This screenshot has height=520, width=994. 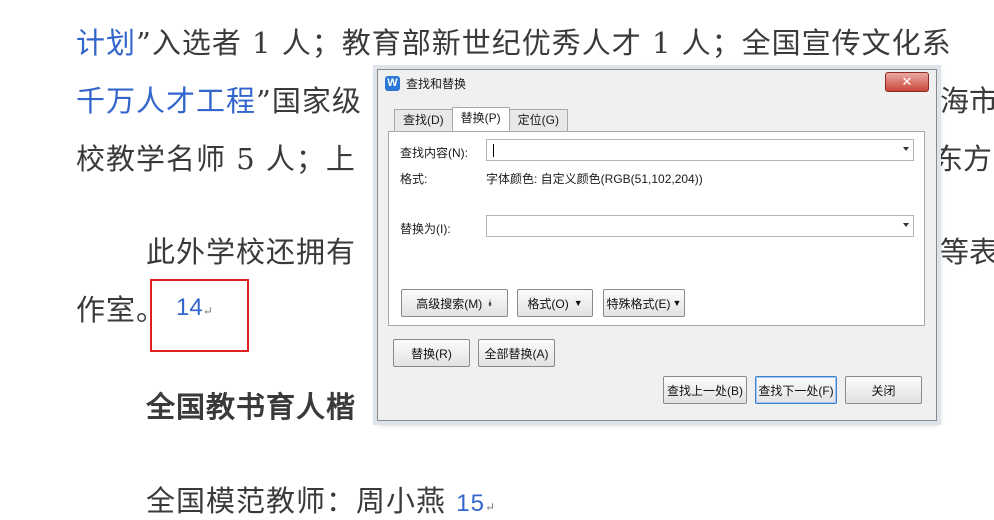 What do you see at coordinates (296, 501) in the screenshot?
I see `doc-text: 全国模范教师：周小燕` at bounding box center [296, 501].